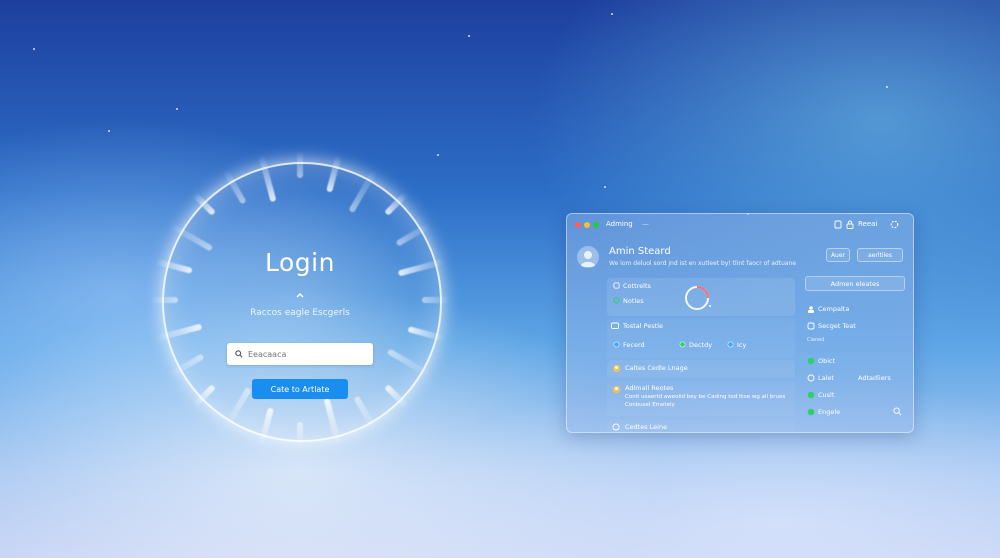 The width and height of the screenshot is (1000, 558). I want to click on search-input, so click(303, 354).